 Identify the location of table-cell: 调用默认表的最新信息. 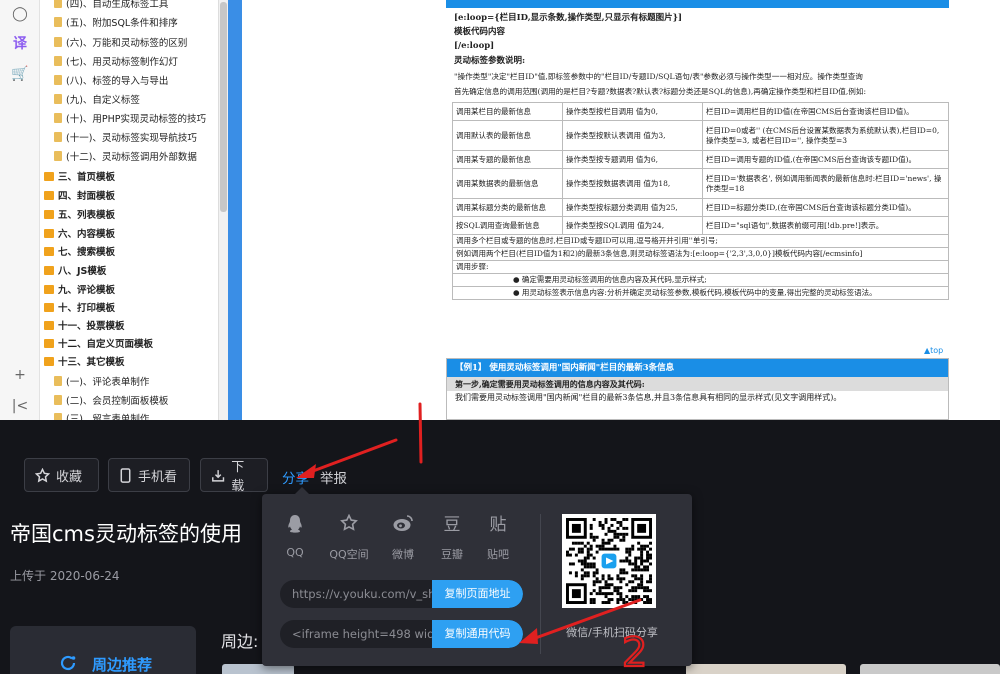
(507, 135).